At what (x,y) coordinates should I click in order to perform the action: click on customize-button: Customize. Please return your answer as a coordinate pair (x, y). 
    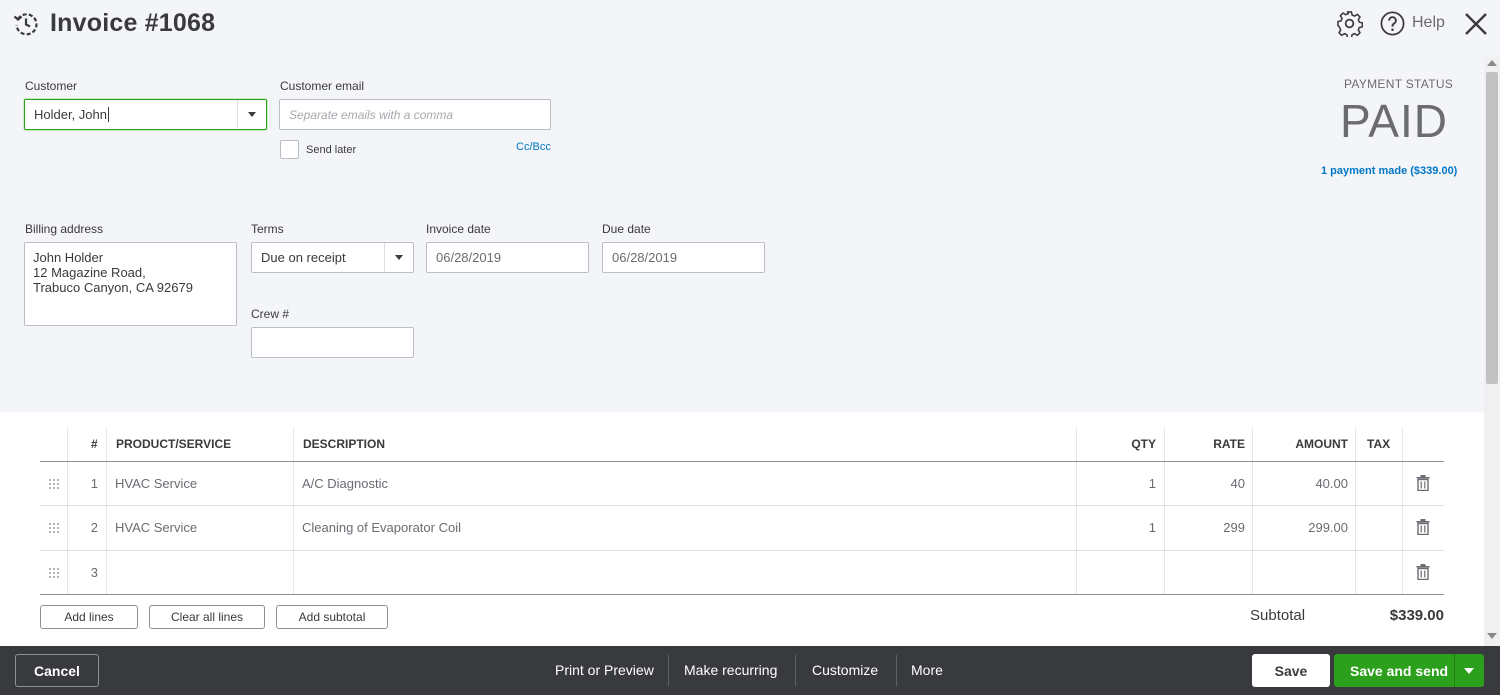
    Looking at the image, I should click on (845, 670).